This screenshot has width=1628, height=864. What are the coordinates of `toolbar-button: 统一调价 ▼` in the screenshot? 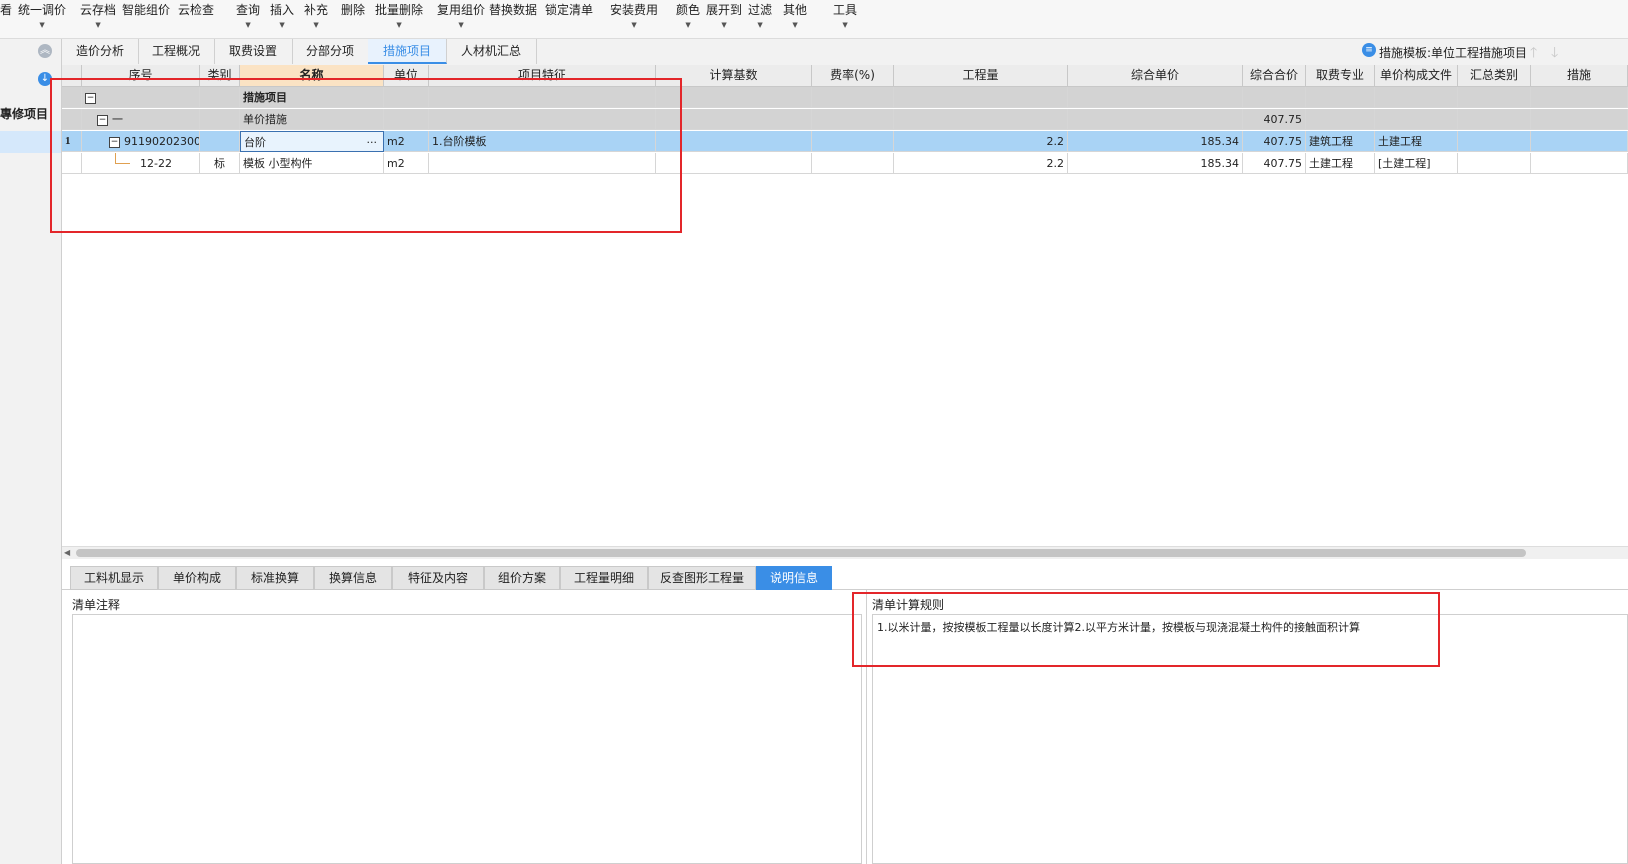 It's located at (42, 19).